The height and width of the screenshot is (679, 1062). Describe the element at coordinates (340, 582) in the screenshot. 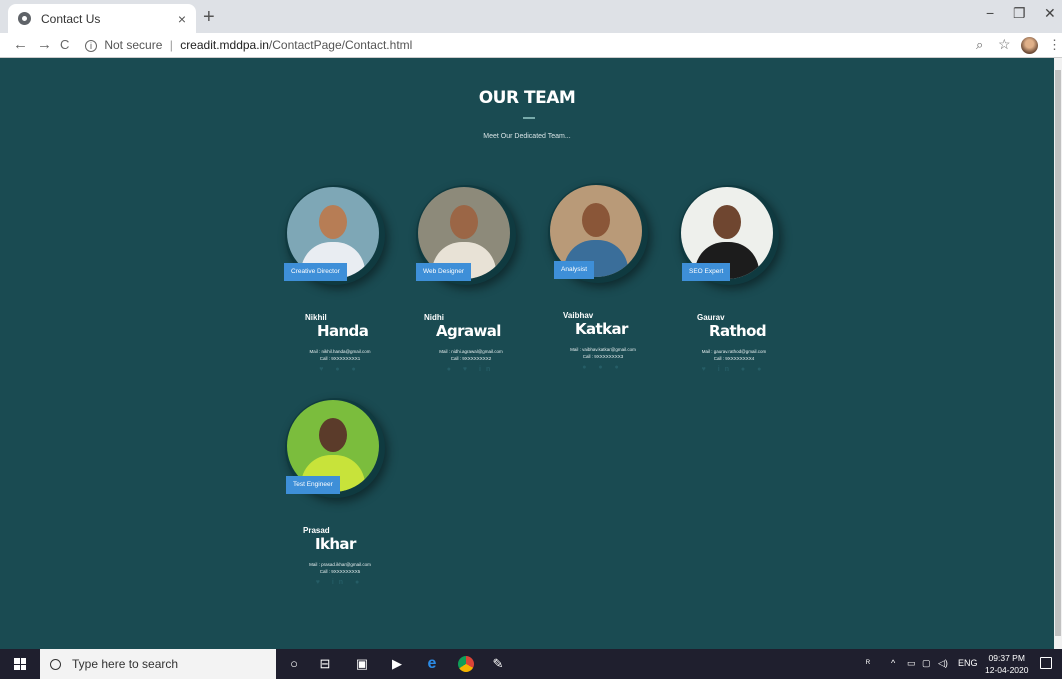

I see `member-social-icons: ♥ in ●` at that location.